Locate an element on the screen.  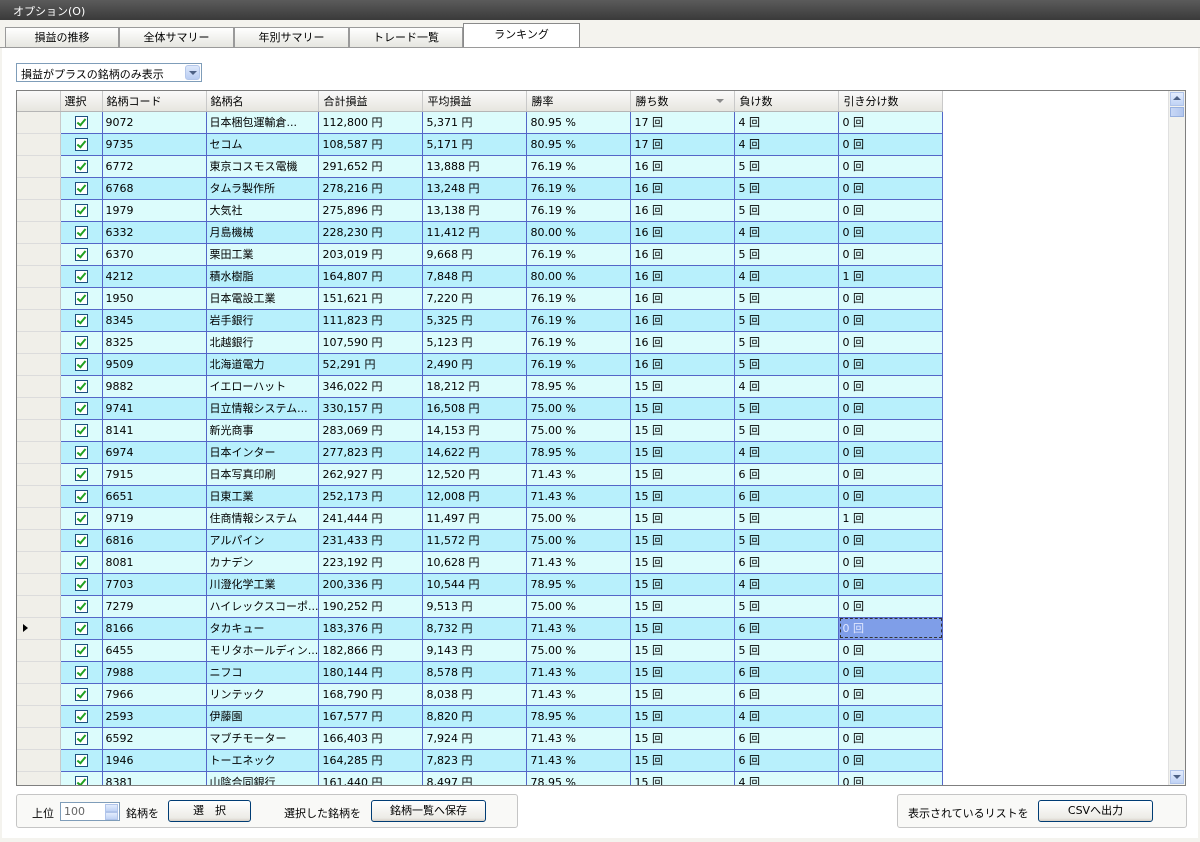
cell-avg-profit: 18,212 円 is located at coordinates (475, 386).